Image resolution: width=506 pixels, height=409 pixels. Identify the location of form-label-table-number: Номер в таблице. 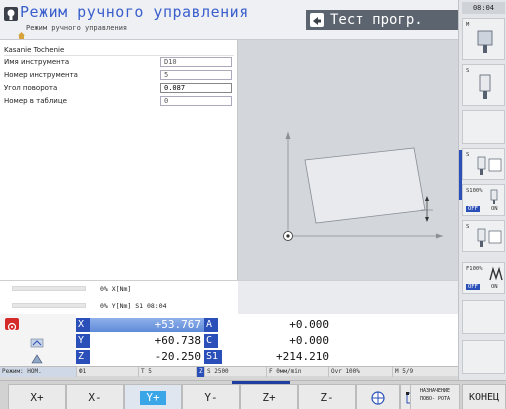
(35, 101).